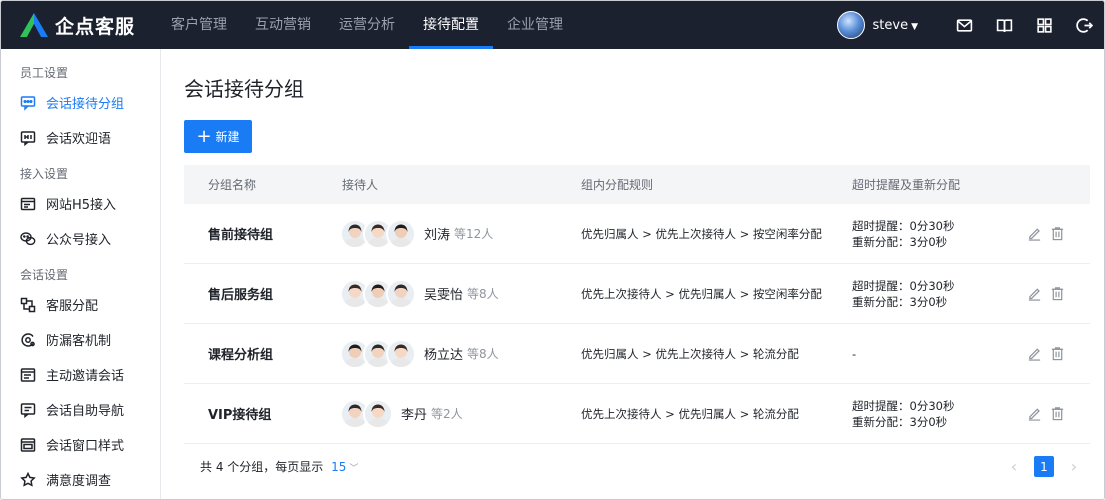 The height and width of the screenshot is (500, 1105). What do you see at coordinates (535, 25) in the screenshot?
I see `nav-item-enterprise: 企业管理` at bounding box center [535, 25].